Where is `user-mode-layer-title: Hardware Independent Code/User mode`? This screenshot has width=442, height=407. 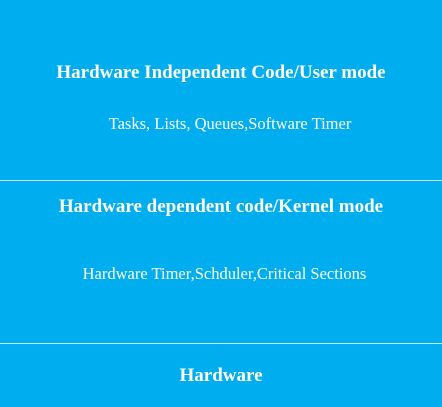
user-mode-layer-title: Hardware Independent Code/User mode is located at coordinates (221, 72).